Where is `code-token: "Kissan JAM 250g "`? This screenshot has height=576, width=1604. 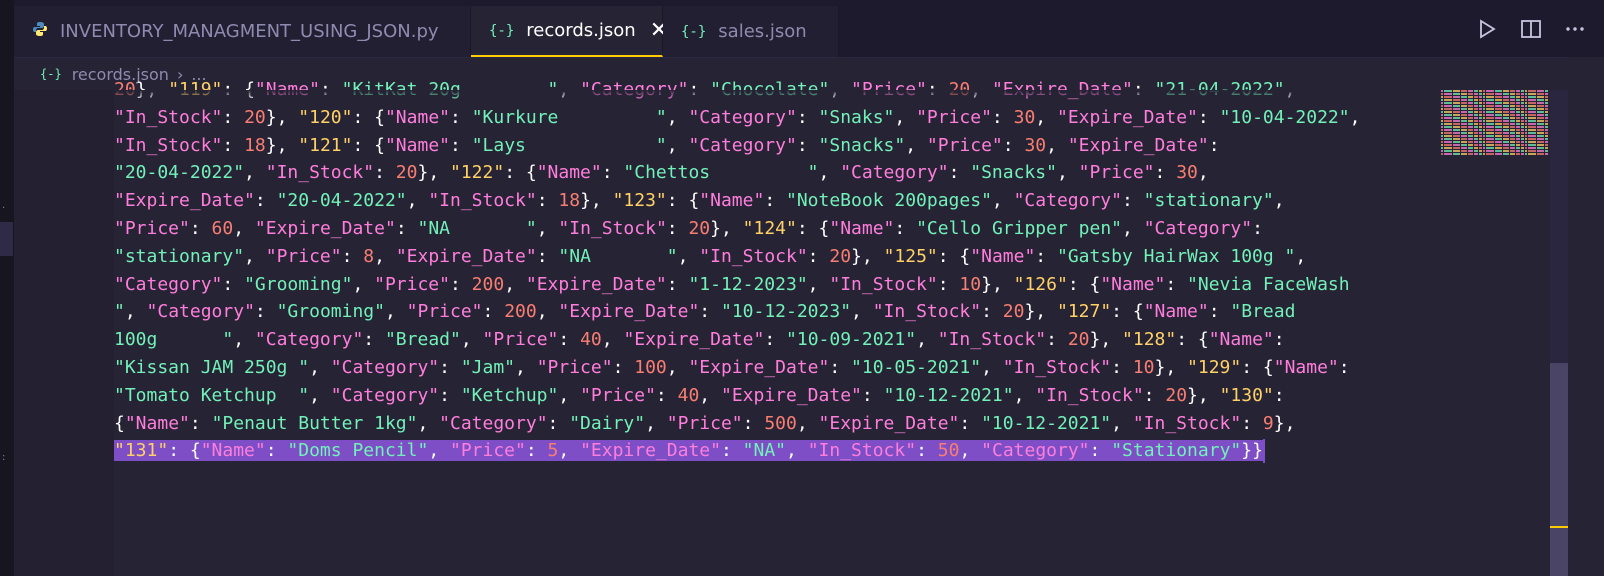
code-token: "Kissan JAM 250g " is located at coordinates (212, 367).